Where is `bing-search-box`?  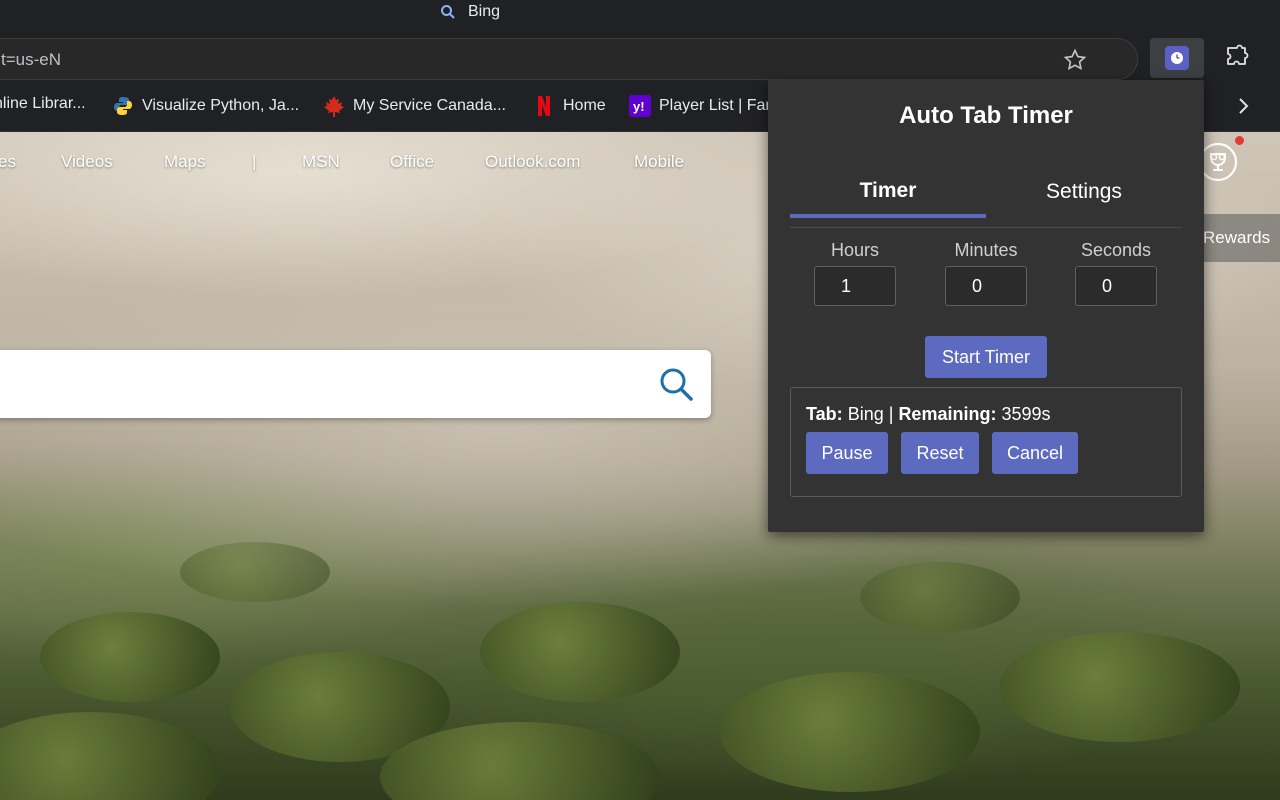 bing-search-box is located at coordinates (355, 384).